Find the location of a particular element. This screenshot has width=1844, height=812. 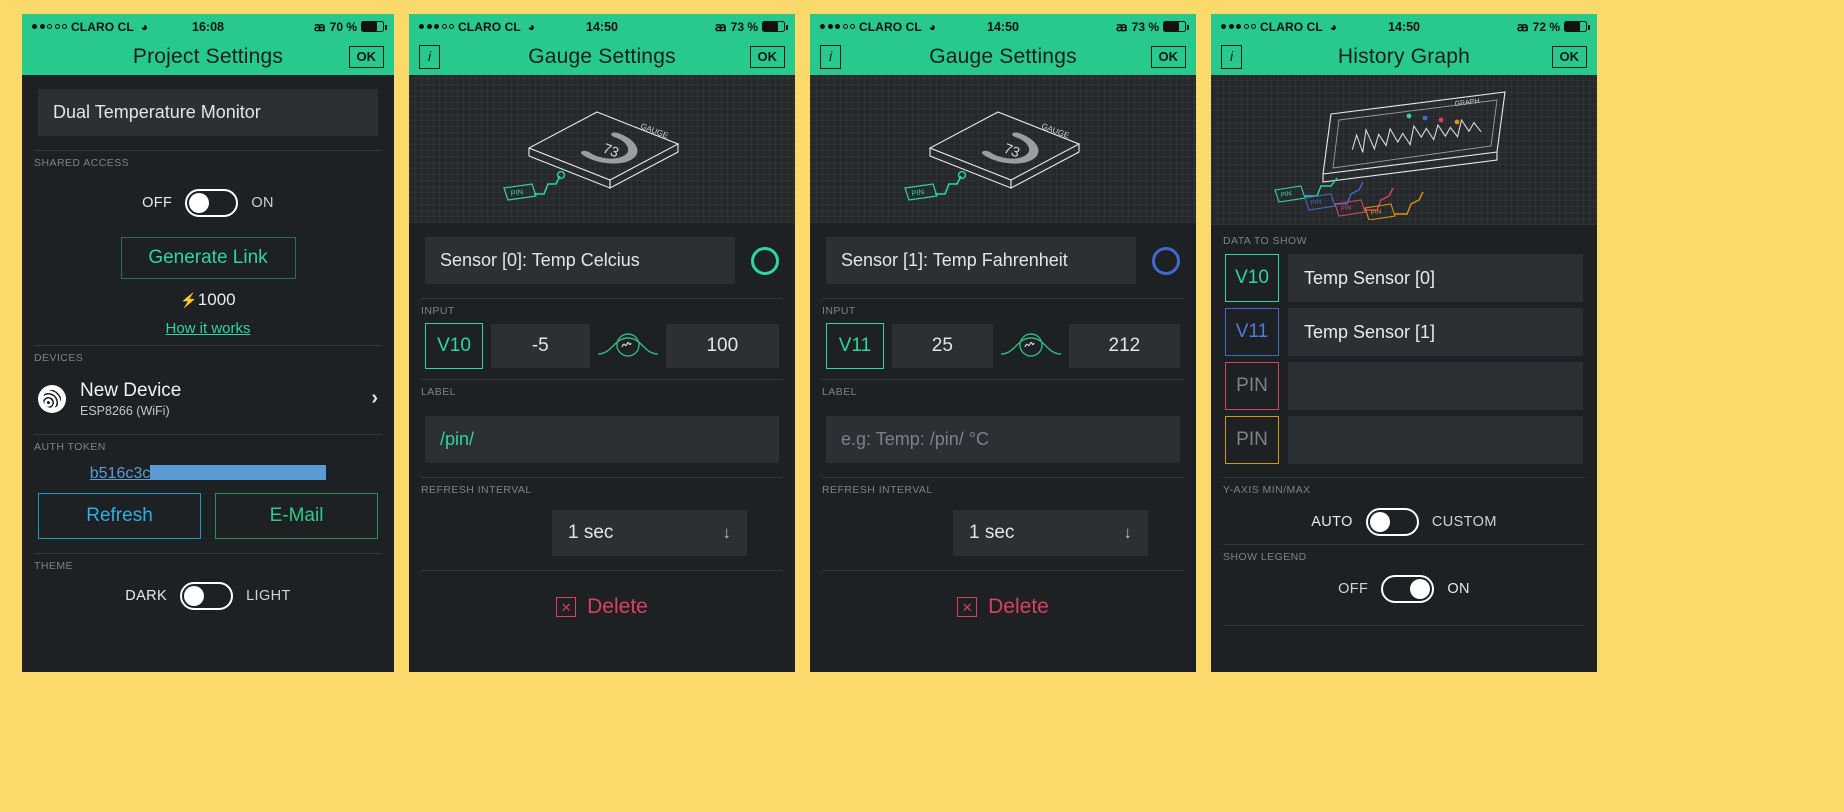

theme-switch is located at coordinates (207, 595).